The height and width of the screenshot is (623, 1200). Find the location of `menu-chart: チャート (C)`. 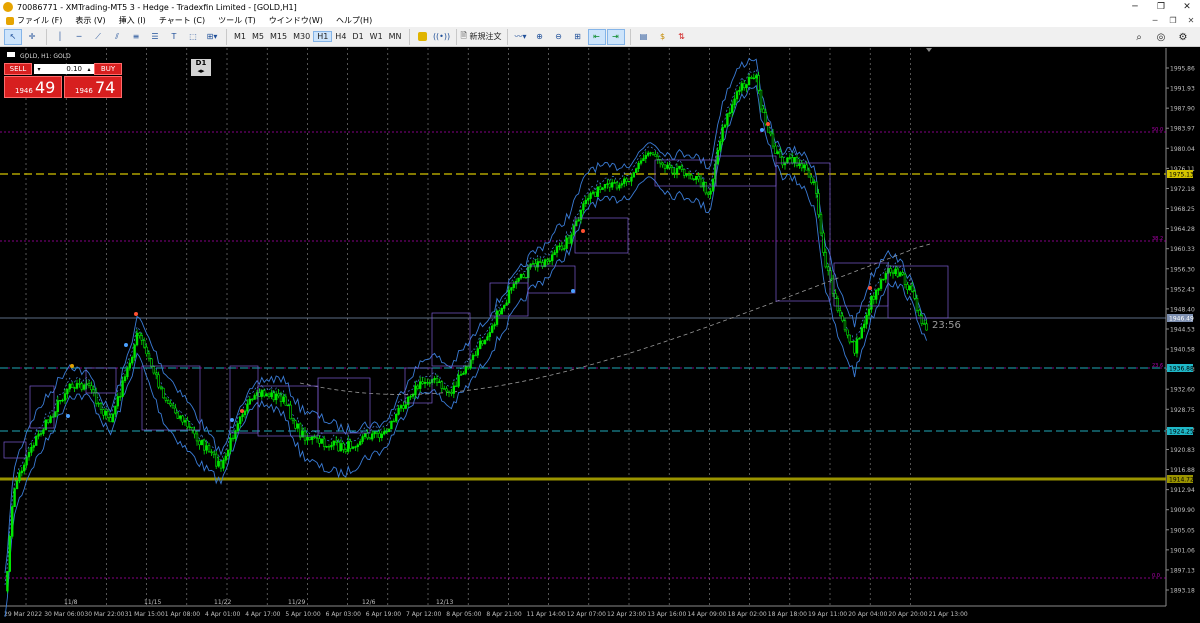

menu-chart: チャート (C) is located at coordinates (182, 20).